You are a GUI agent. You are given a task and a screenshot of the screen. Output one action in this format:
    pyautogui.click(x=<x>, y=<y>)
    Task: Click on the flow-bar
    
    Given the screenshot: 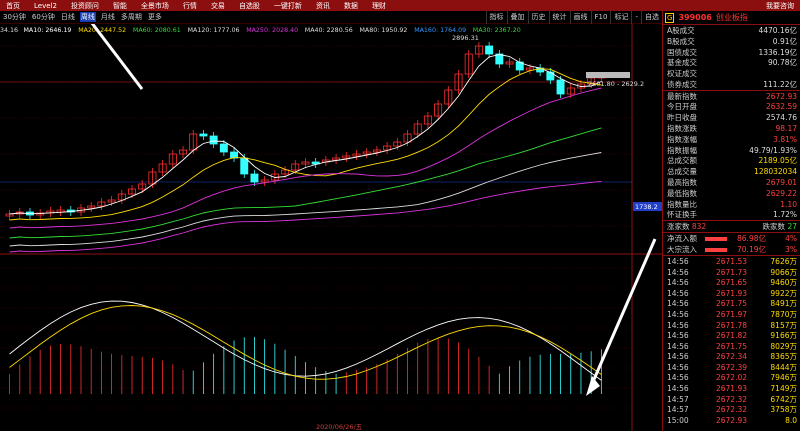 What is the action you would take?
    pyautogui.click(x=716, y=249)
    